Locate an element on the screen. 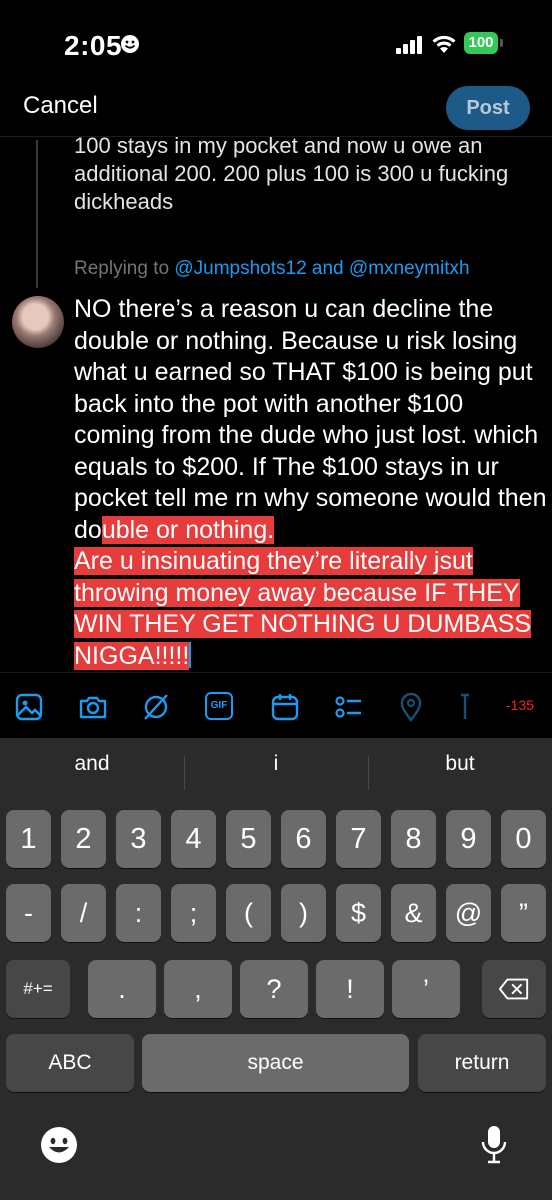 The width and height of the screenshot is (552, 1200). key-dollar: $ is located at coordinates (358, 913).